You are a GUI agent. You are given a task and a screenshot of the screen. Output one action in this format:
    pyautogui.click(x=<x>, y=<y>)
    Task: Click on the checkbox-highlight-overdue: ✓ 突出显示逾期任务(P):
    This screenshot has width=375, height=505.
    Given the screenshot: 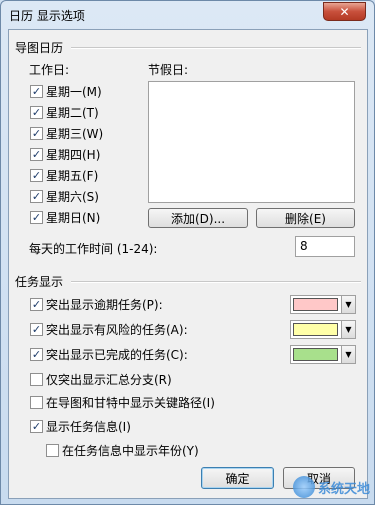 What is the action you would take?
    pyautogui.click(x=96, y=304)
    